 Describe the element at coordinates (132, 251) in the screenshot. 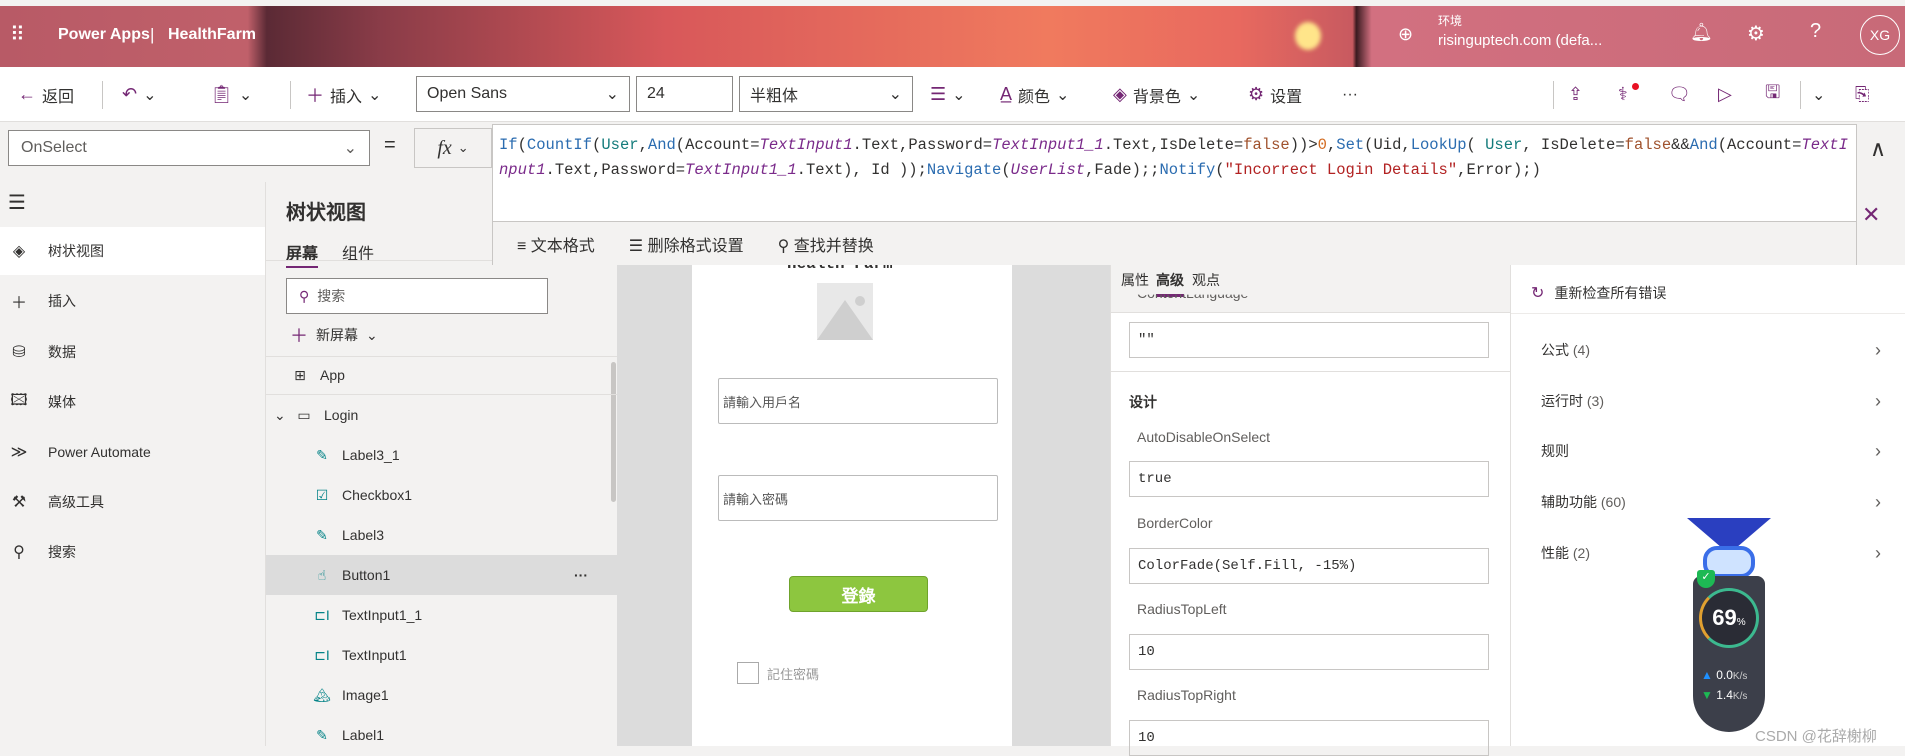

I see `nav-item-tree-view: ◈ 树状视图` at that location.